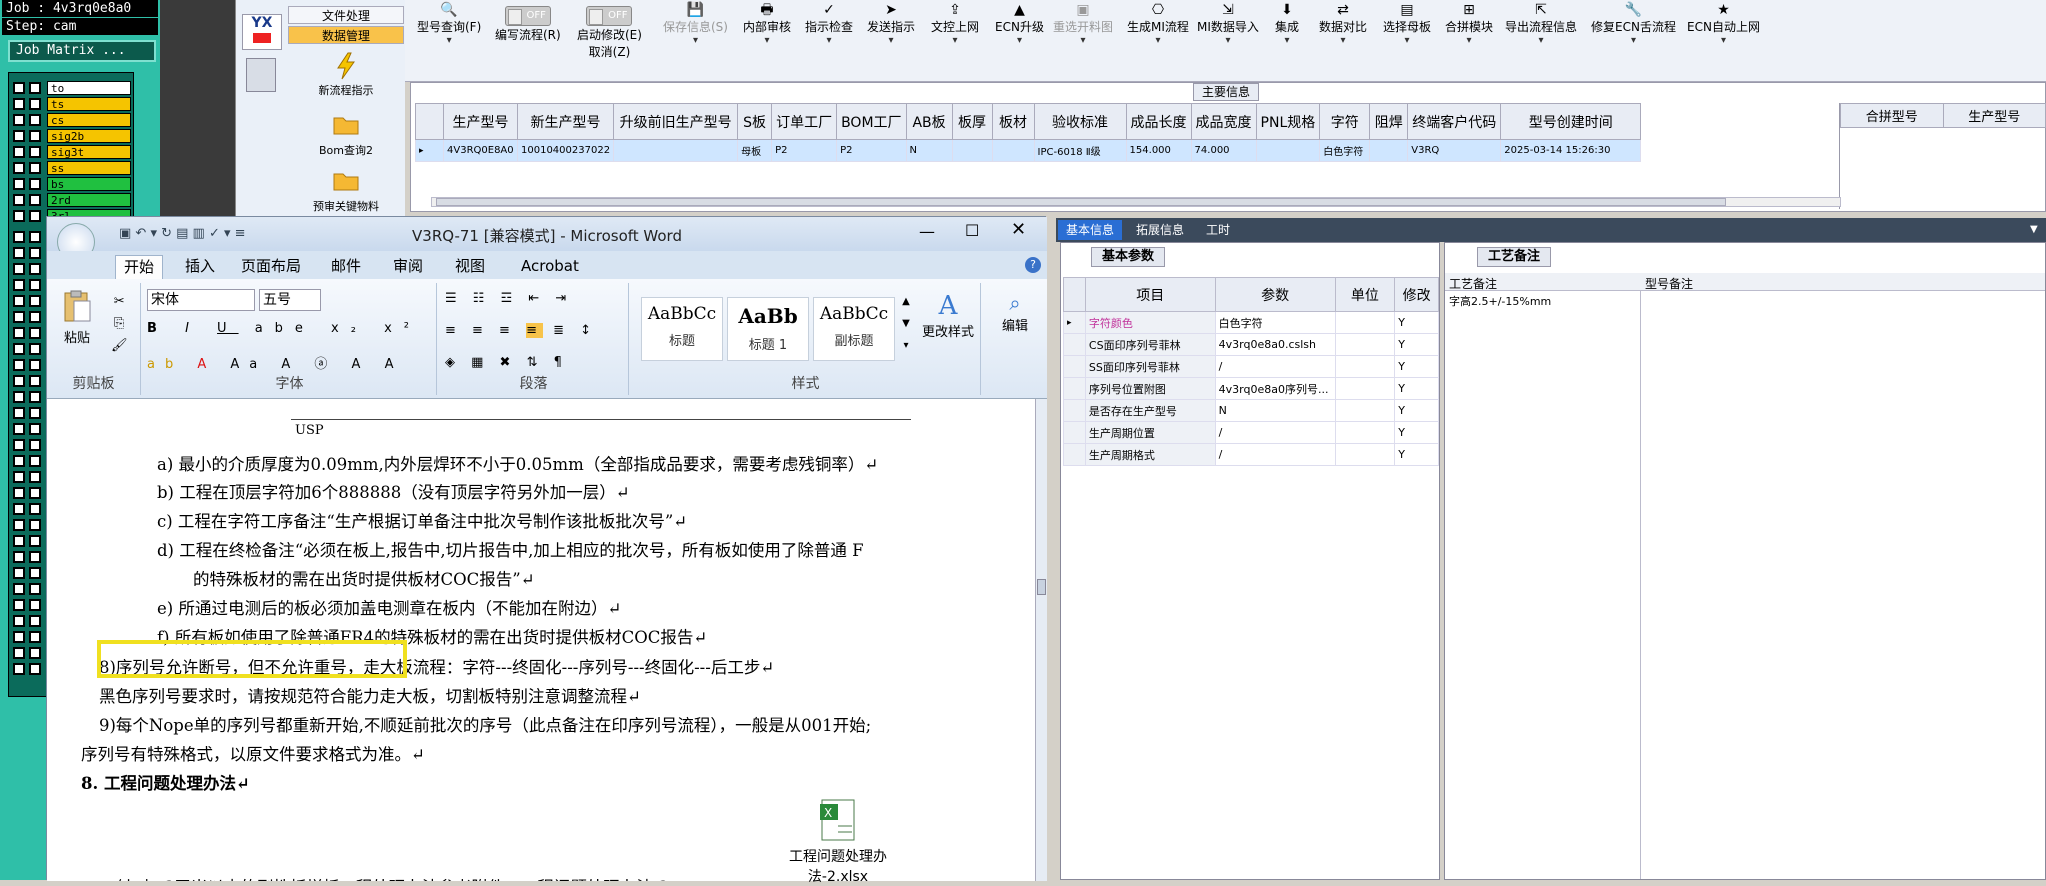 This screenshot has height=886, width=2046. I want to click on layer-row: sig2b, so click(72, 136).